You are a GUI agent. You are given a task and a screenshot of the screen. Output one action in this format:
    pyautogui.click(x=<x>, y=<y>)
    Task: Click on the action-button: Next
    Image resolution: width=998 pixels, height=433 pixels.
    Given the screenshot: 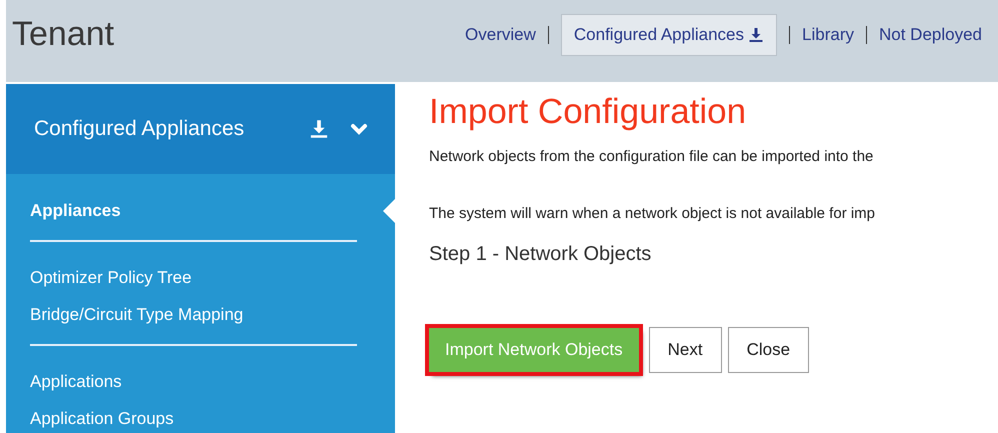 What is the action you would take?
    pyautogui.click(x=685, y=350)
    